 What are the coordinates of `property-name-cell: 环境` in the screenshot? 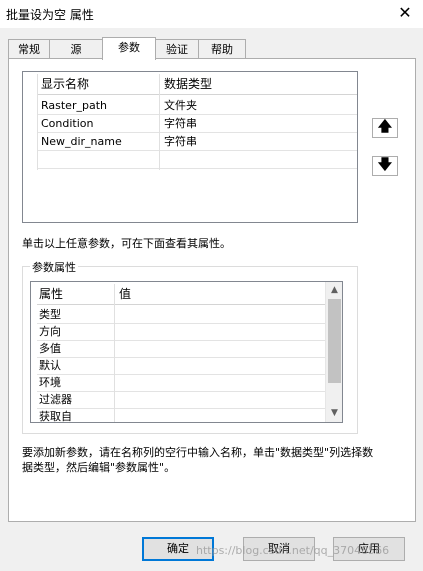 It's located at (50, 382).